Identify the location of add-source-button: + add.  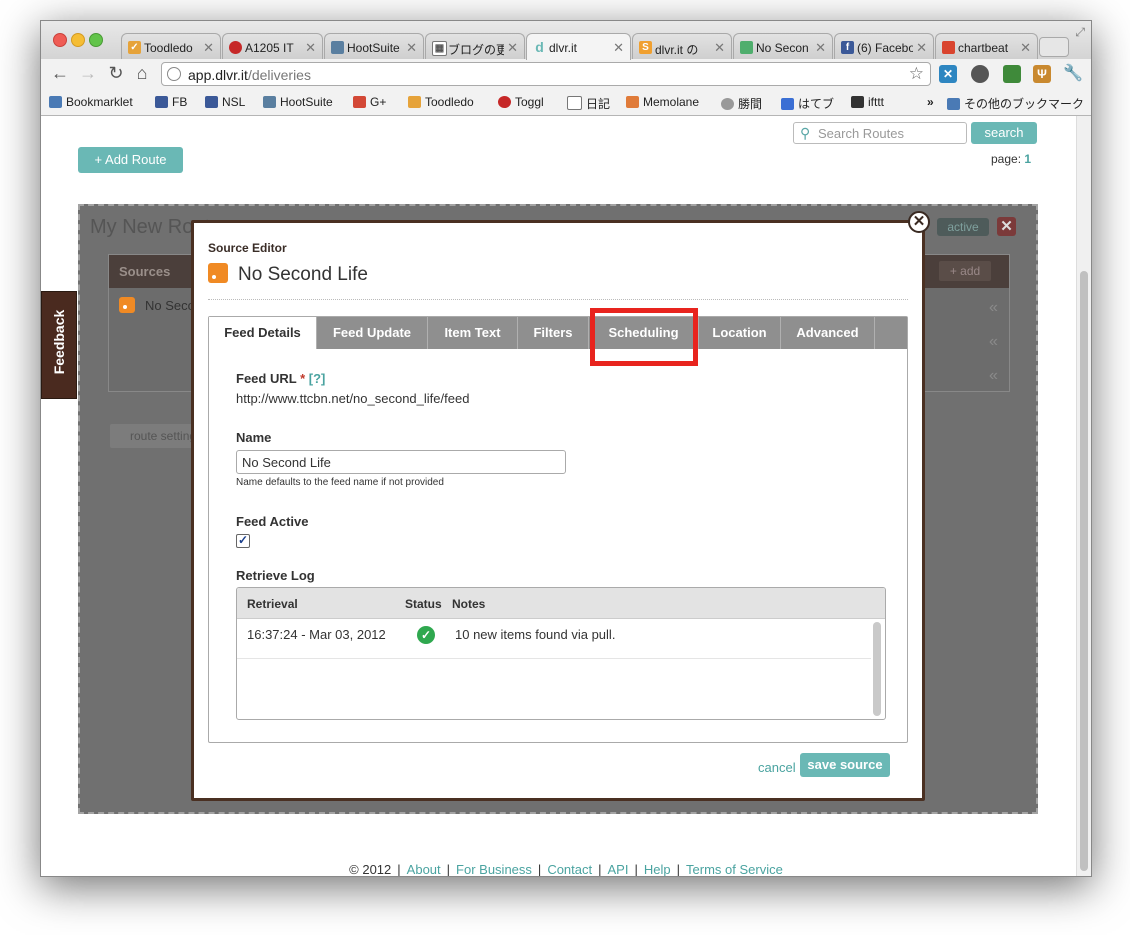
(965, 271).